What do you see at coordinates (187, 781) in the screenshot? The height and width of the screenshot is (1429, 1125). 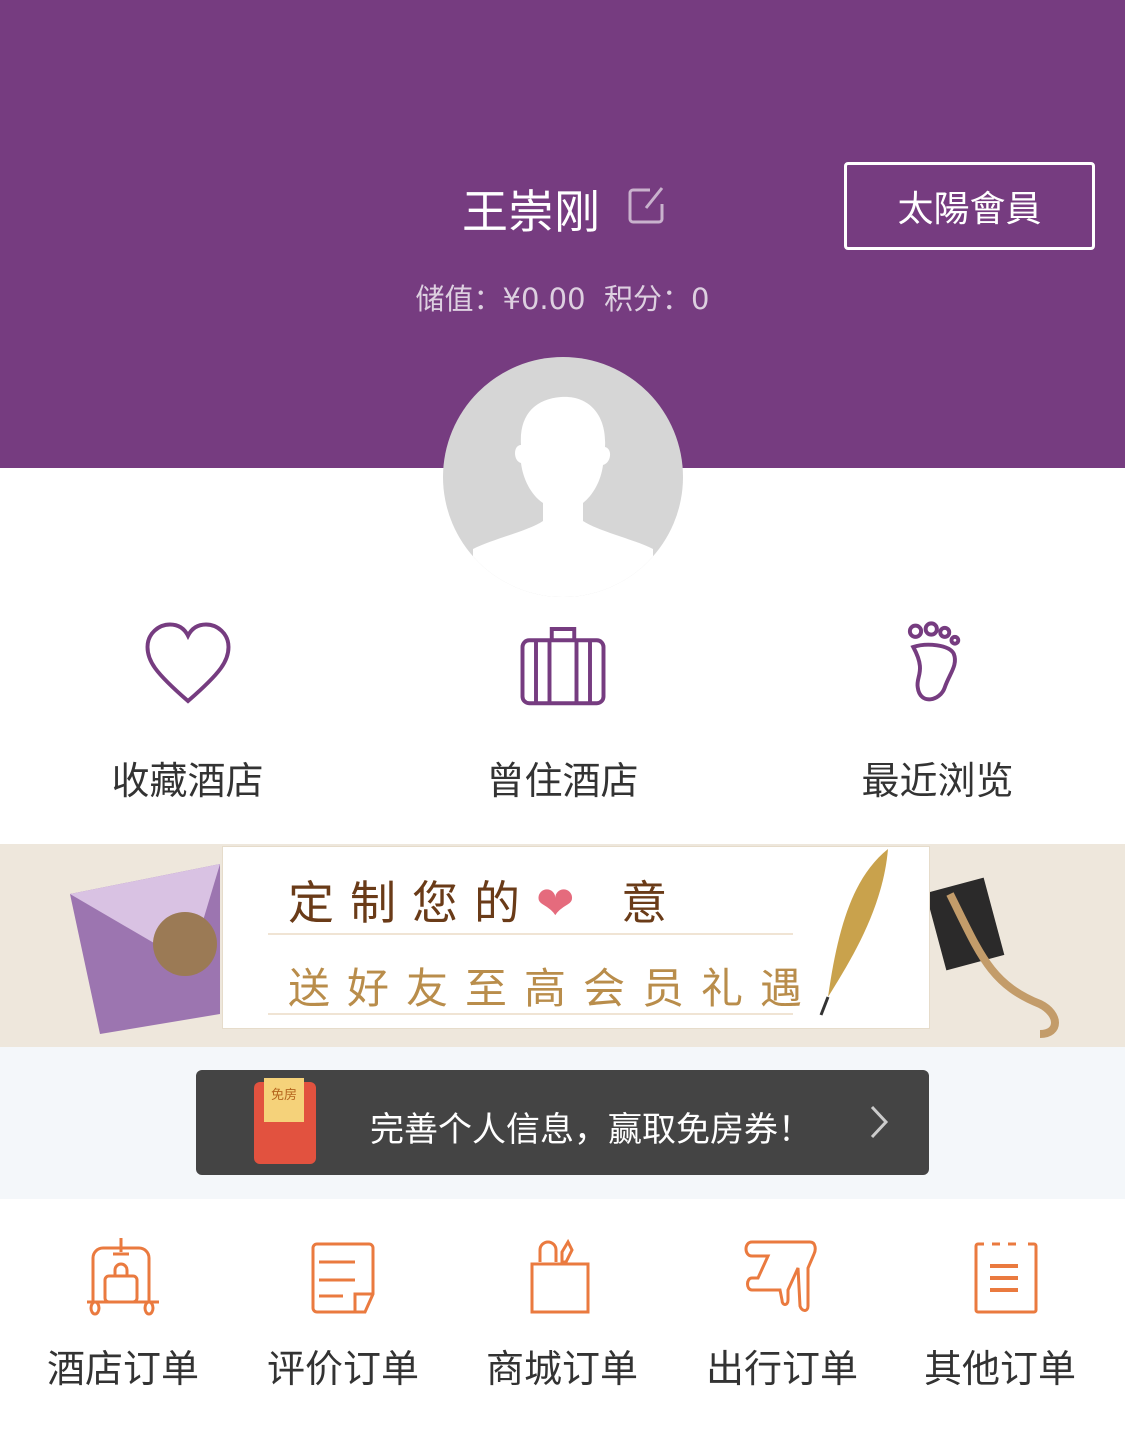 I see `quick-link-label: 收藏酒店` at bounding box center [187, 781].